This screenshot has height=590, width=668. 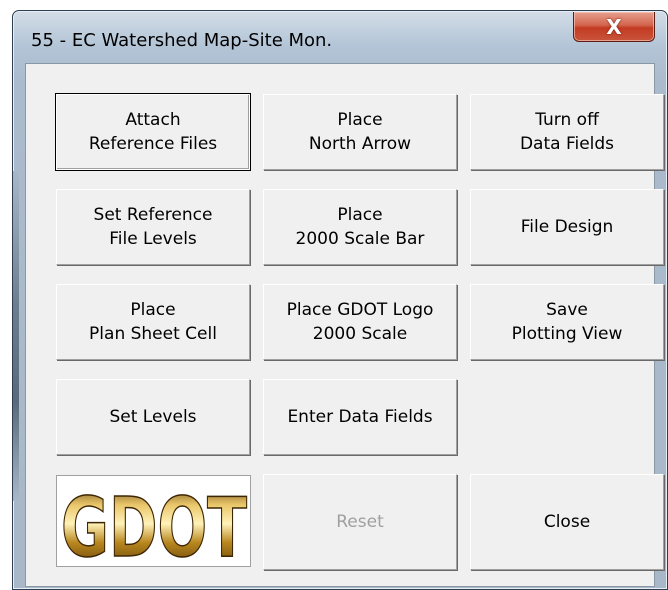 What do you see at coordinates (567, 227) in the screenshot?
I see `file-design-button: File Design` at bounding box center [567, 227].